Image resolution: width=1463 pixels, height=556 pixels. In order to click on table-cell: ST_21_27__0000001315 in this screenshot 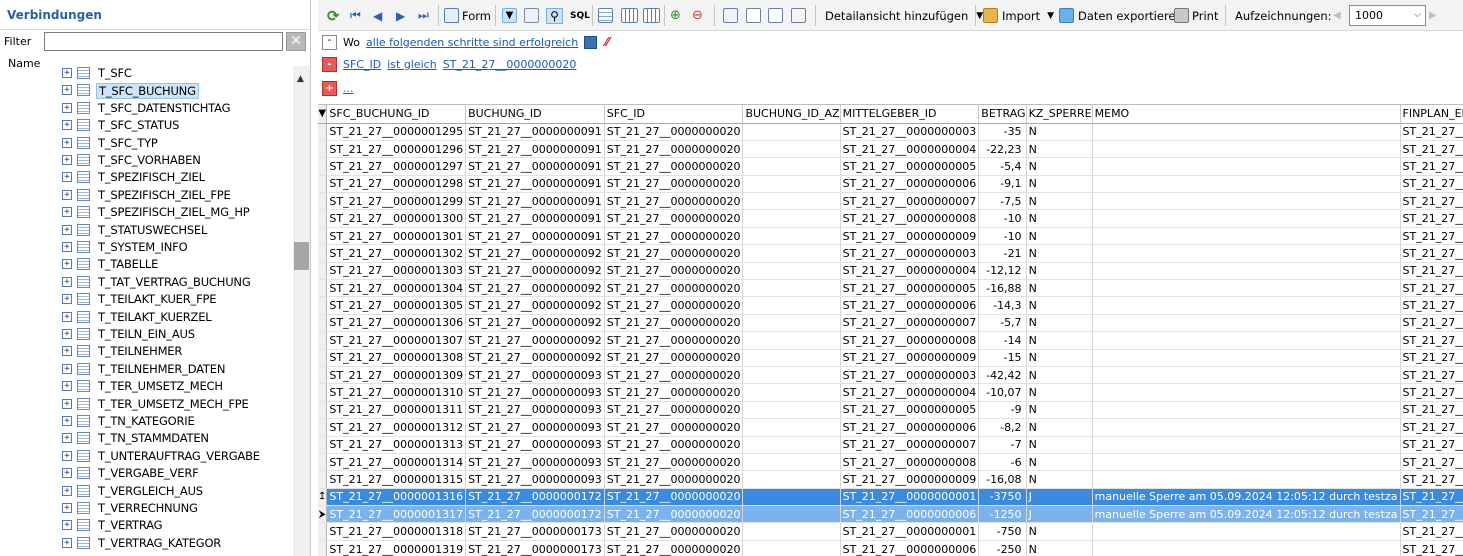, I will do `click(396, 479)`.